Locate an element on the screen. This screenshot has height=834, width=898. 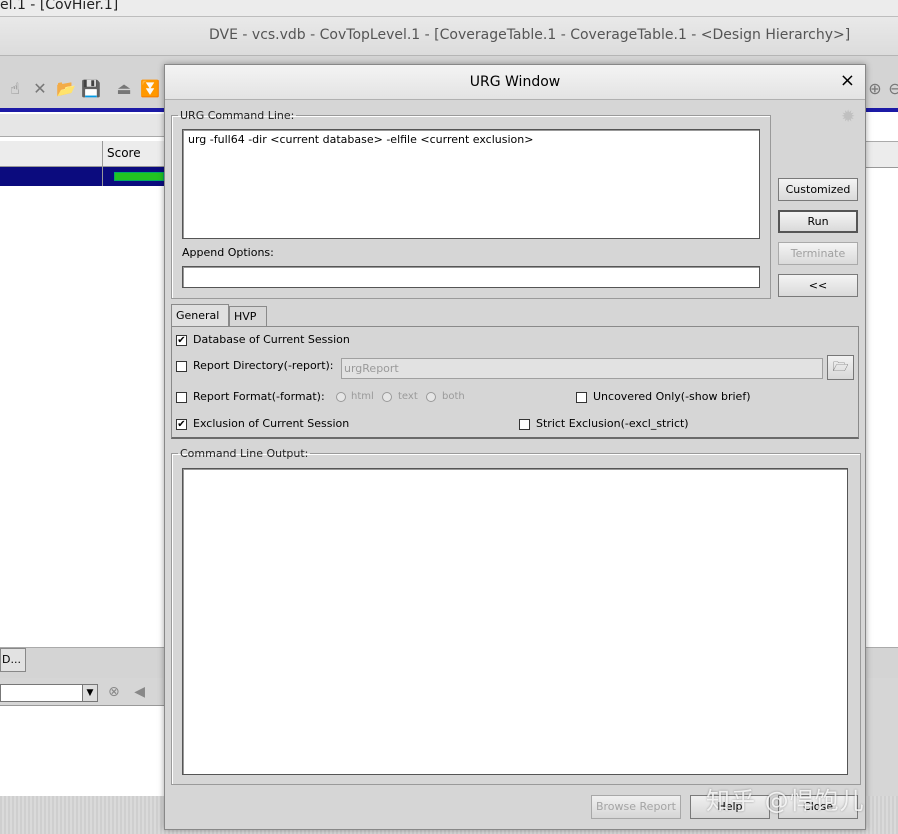
hierarchy-tab-strip is located at coordinates (82, 125).